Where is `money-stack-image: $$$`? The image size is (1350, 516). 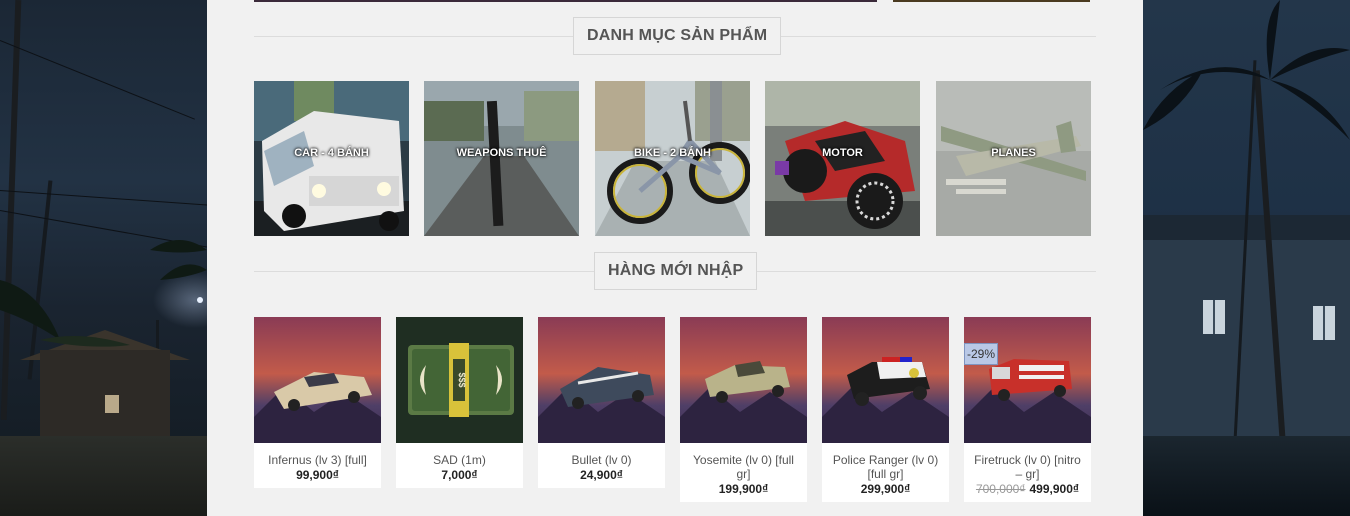
money-stack-image: $$$ is located at coordinates (459, 380).